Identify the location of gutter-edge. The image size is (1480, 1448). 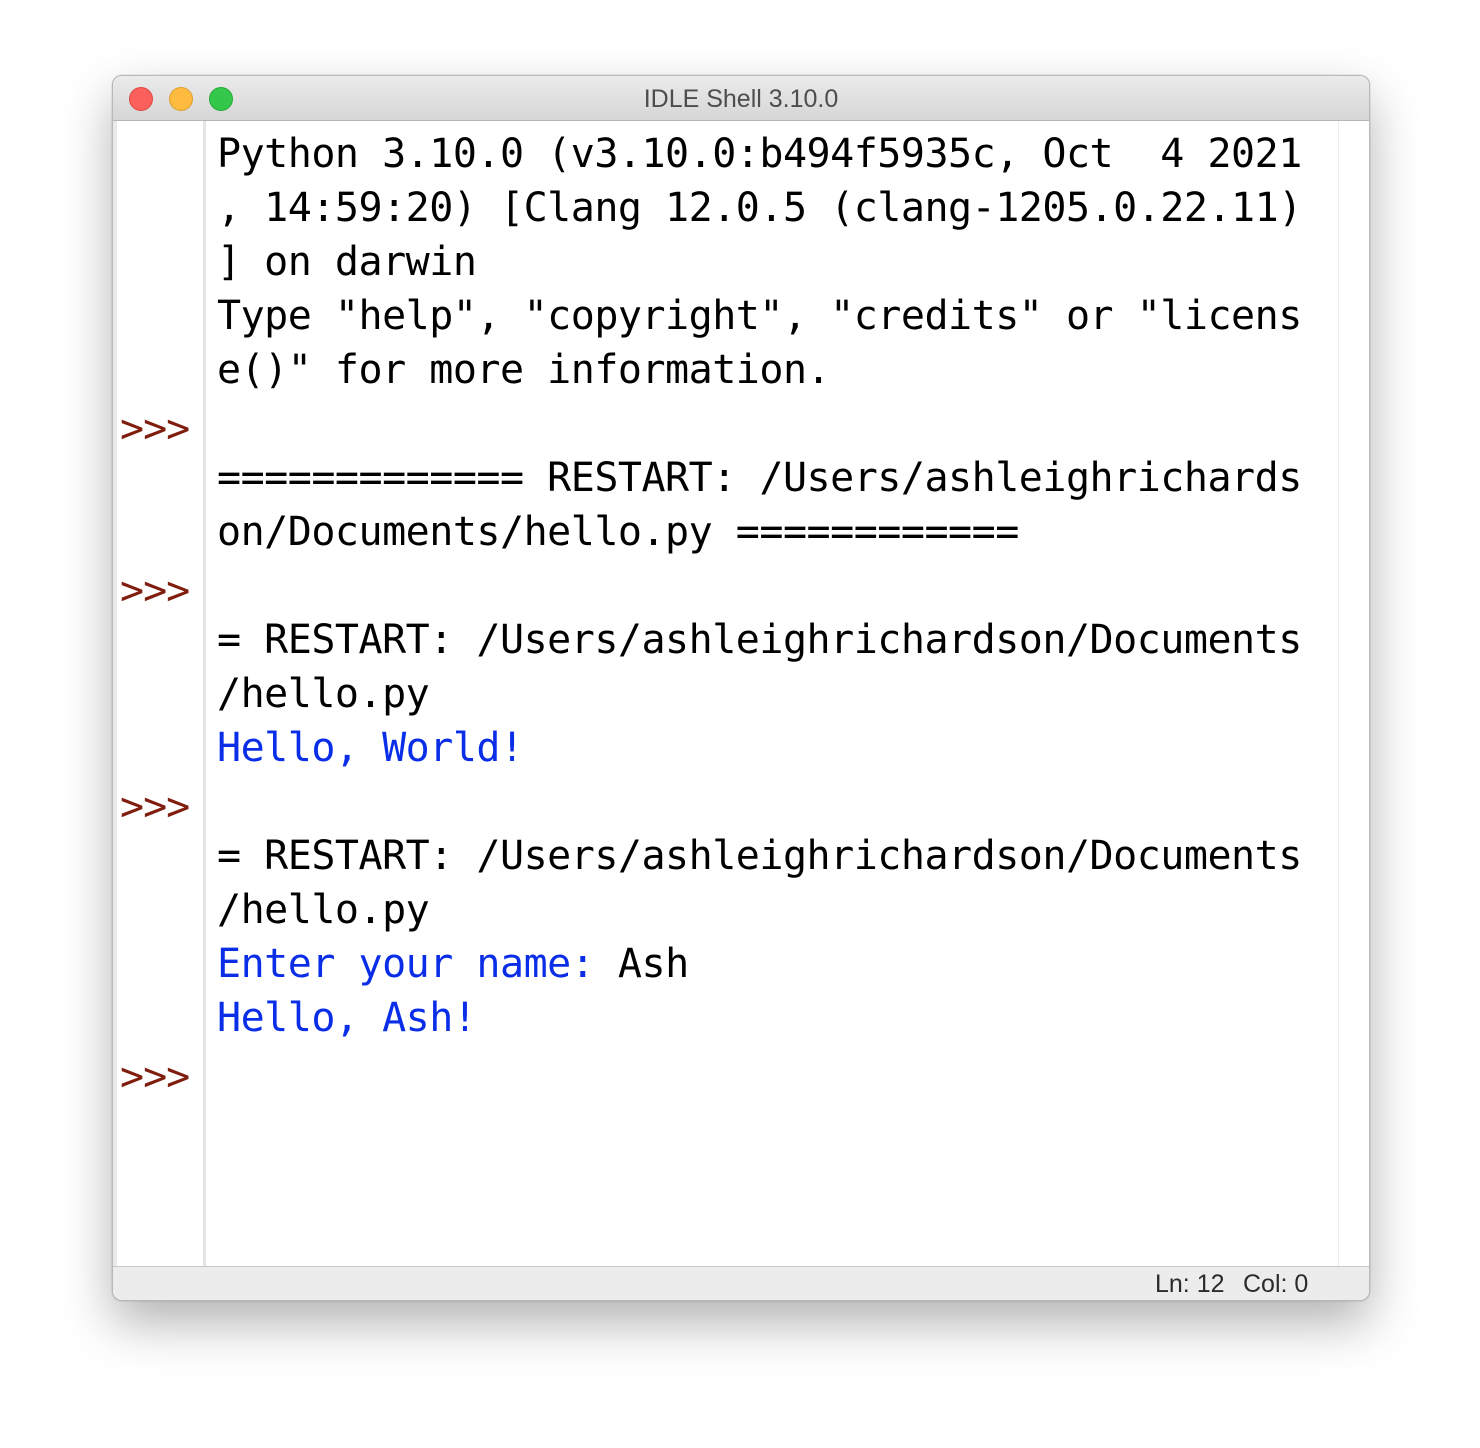
(115, 694).